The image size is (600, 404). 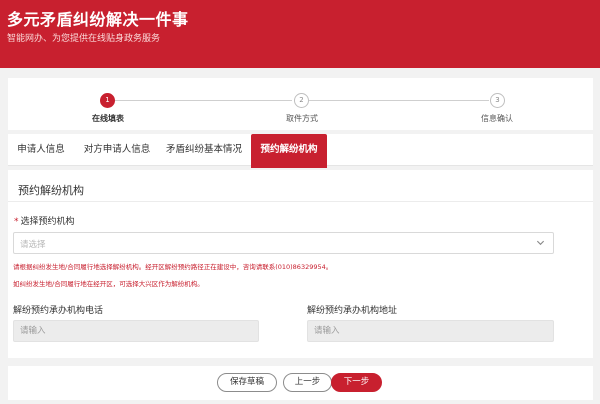 I want to click on tab-dispute-basic-info: 矛盾纠纷基本情况, so click(x=204, y=150).